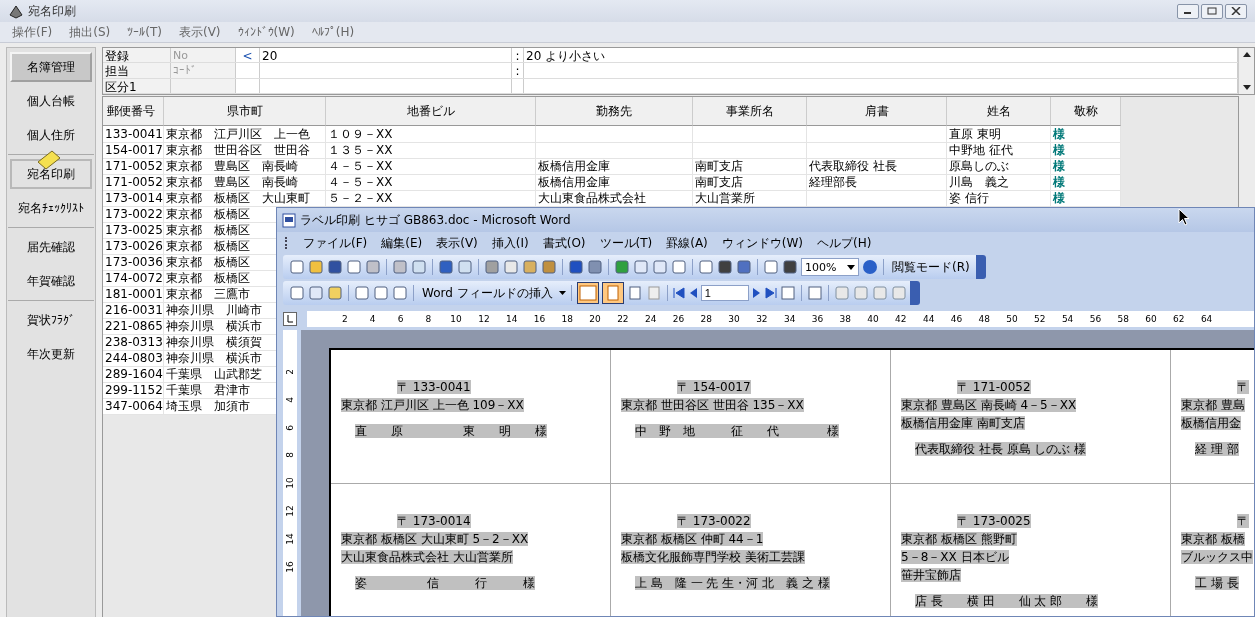 The image size is (1255, 617). What do you see at coordinates (724, 293) in the screenshot?
I see `record-field: 1` at bounding box center [724, 293].